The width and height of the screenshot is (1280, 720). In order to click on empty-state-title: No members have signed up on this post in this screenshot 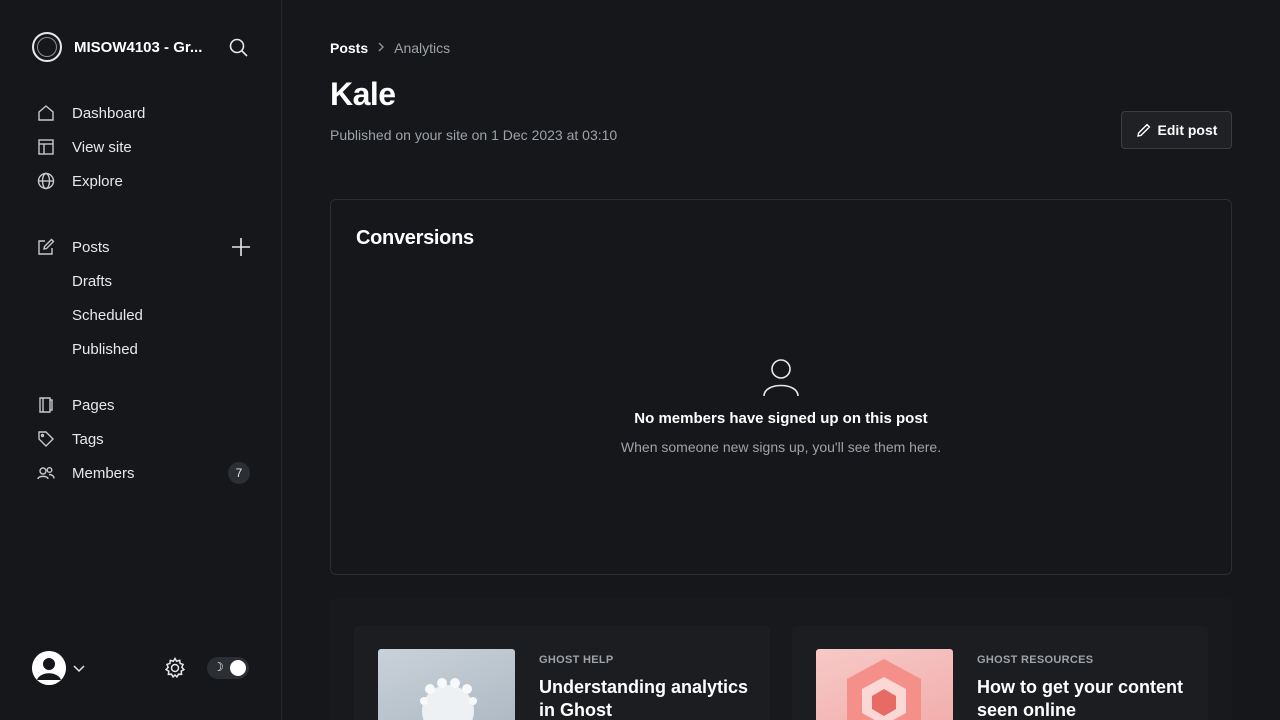, I will do `click(781, 418)`.